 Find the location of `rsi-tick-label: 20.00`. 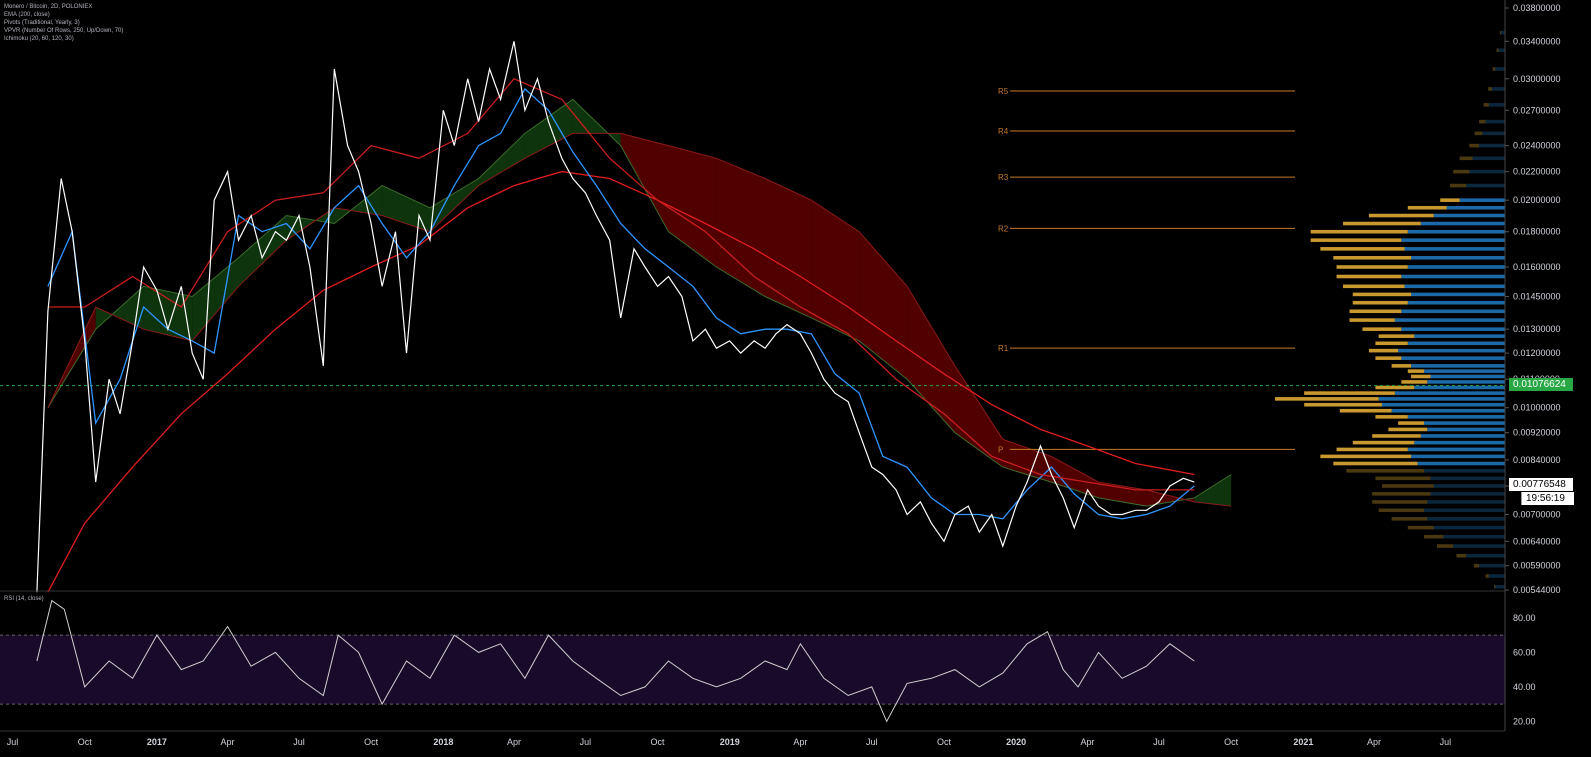

rsi-tick-label: 20.00 is located at coordinates (1524, 721).